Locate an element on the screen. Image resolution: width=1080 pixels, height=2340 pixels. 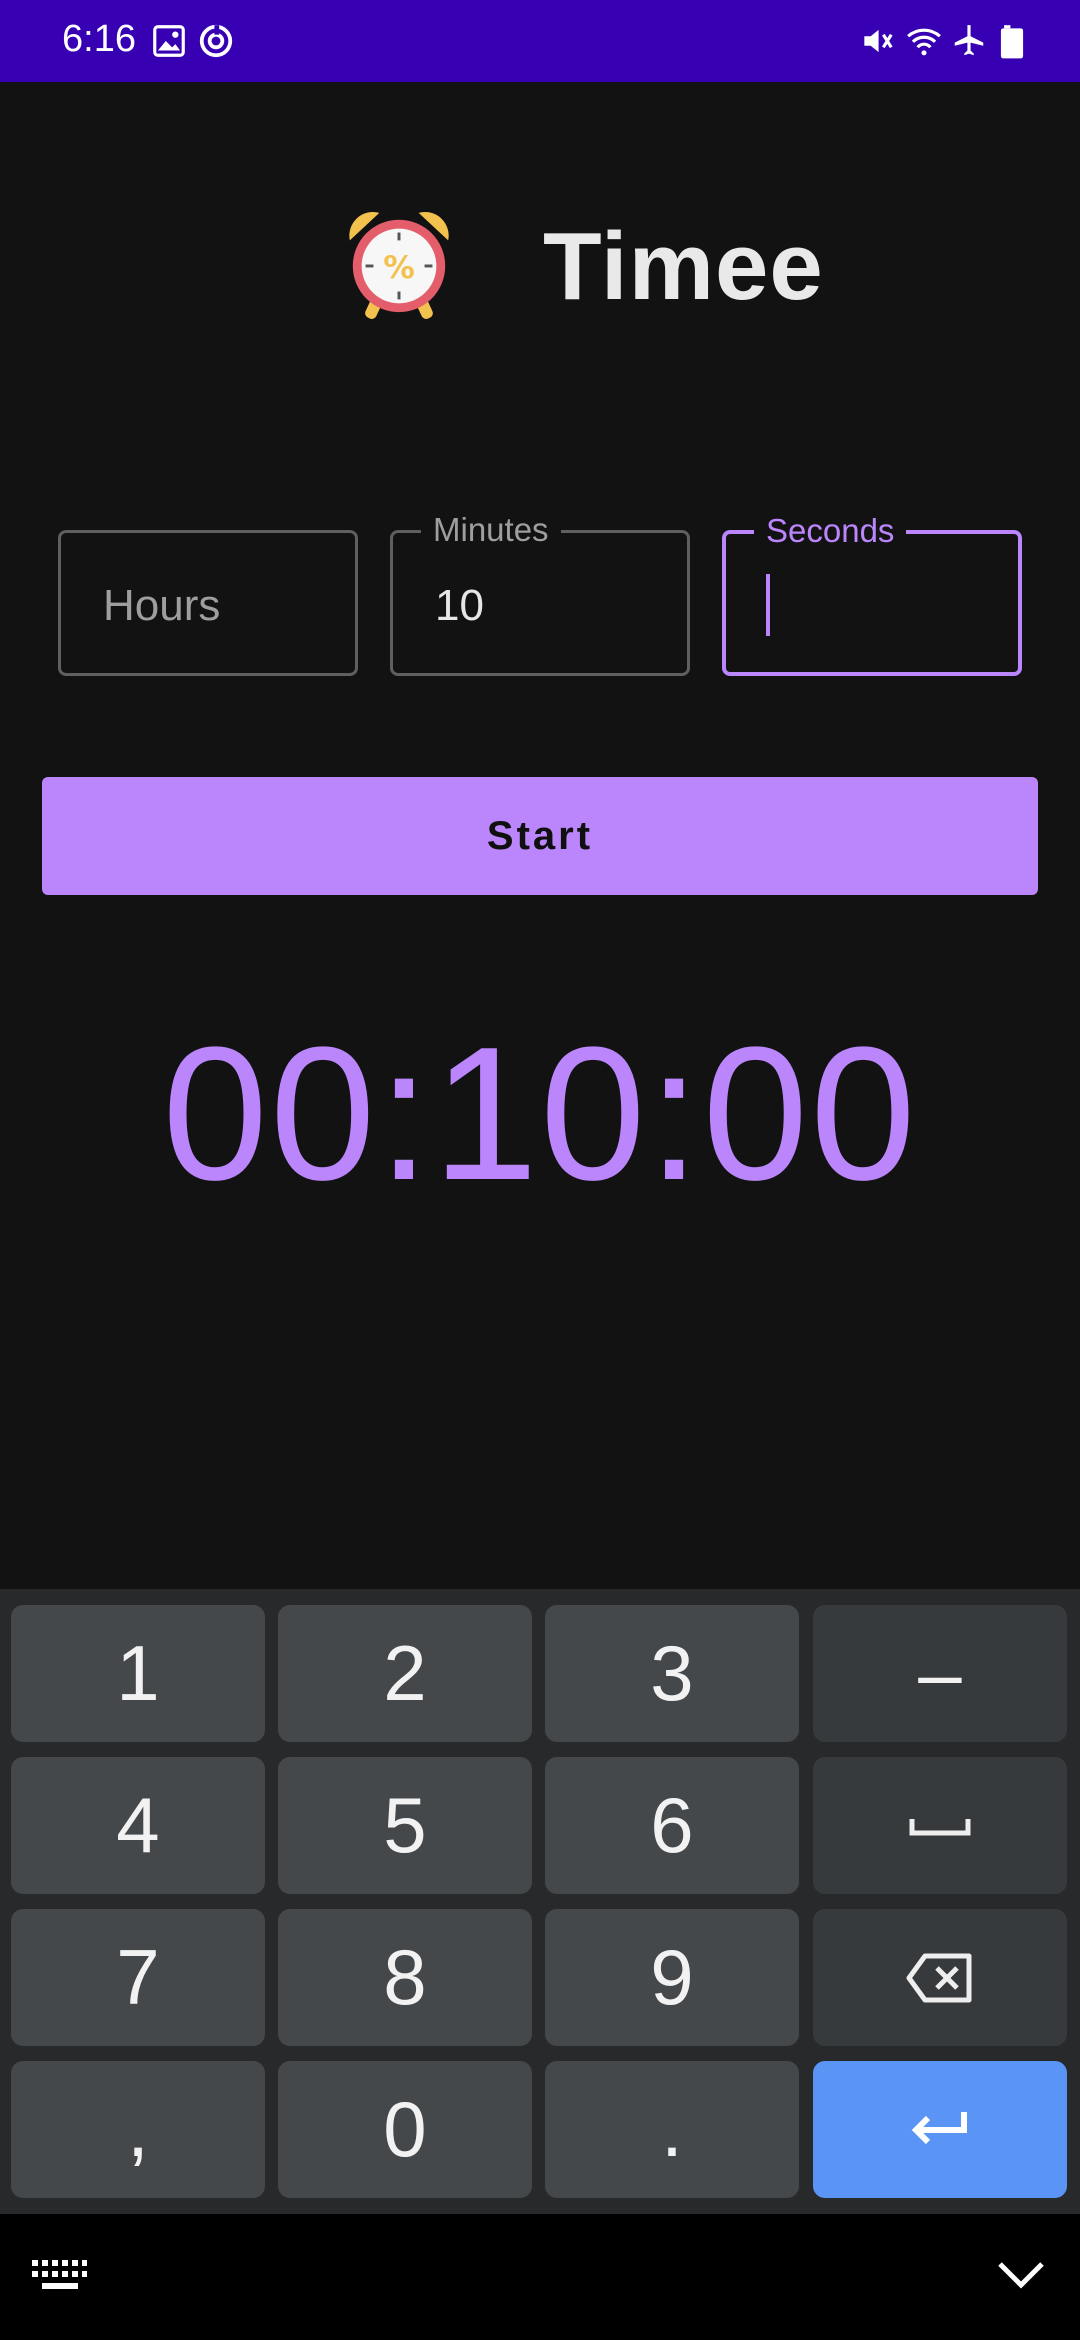
battery-icon is located at coordinates (1012, 42).